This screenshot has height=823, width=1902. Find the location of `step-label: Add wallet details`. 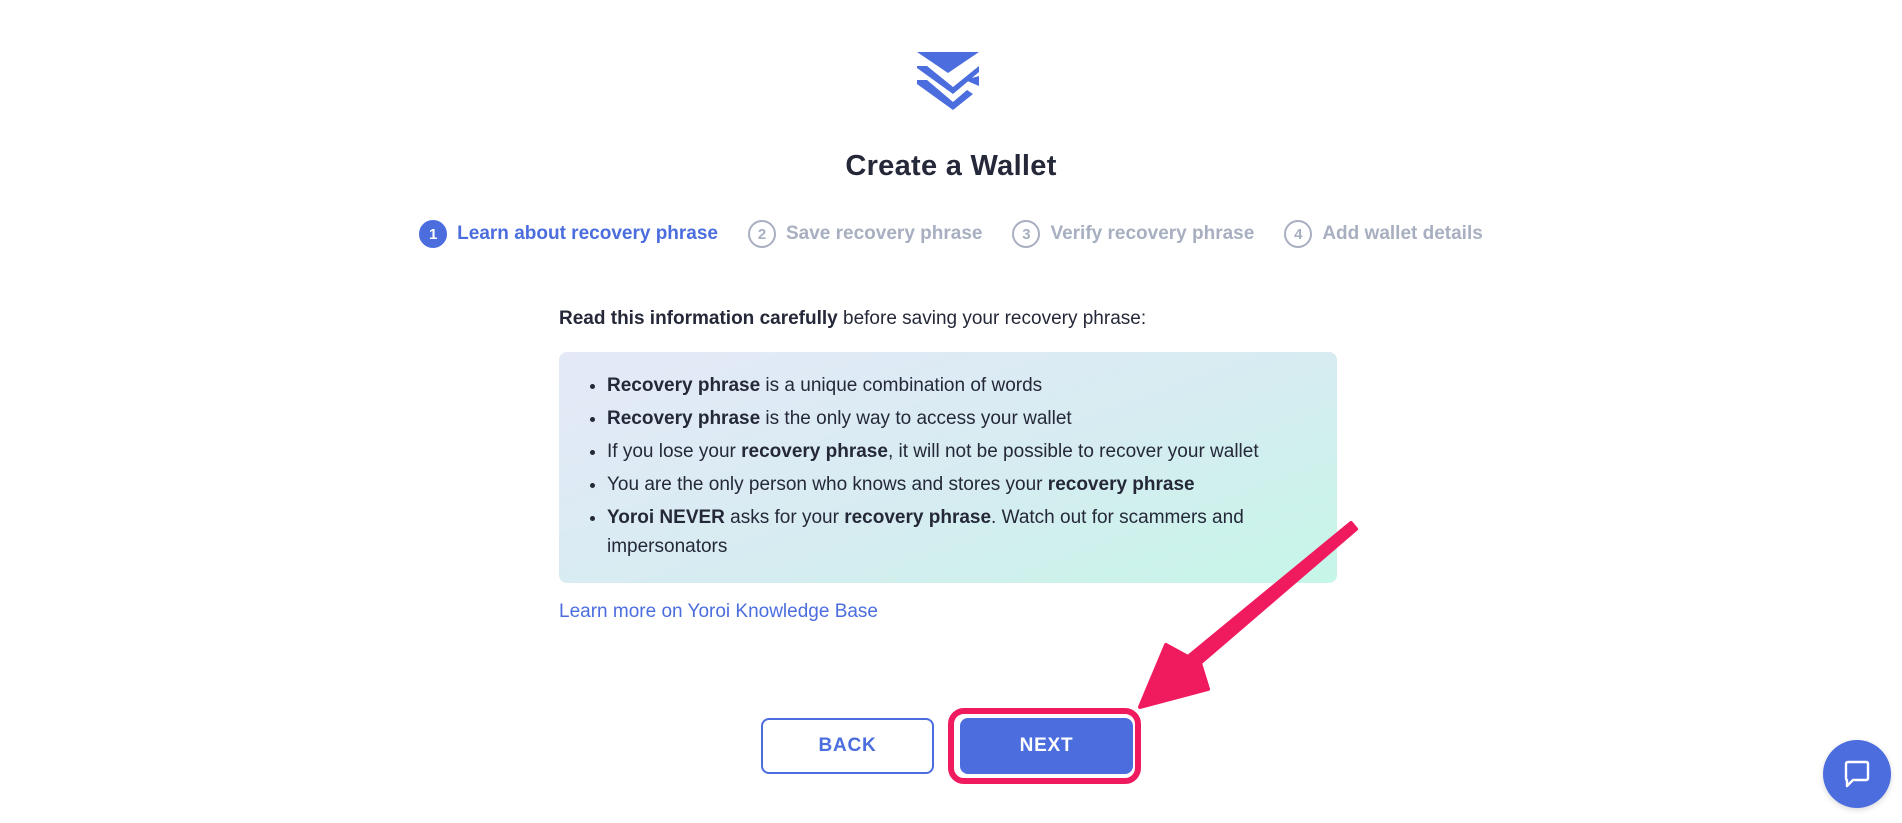

step-label: Add wallet details is located at coordinates (1402, 233).